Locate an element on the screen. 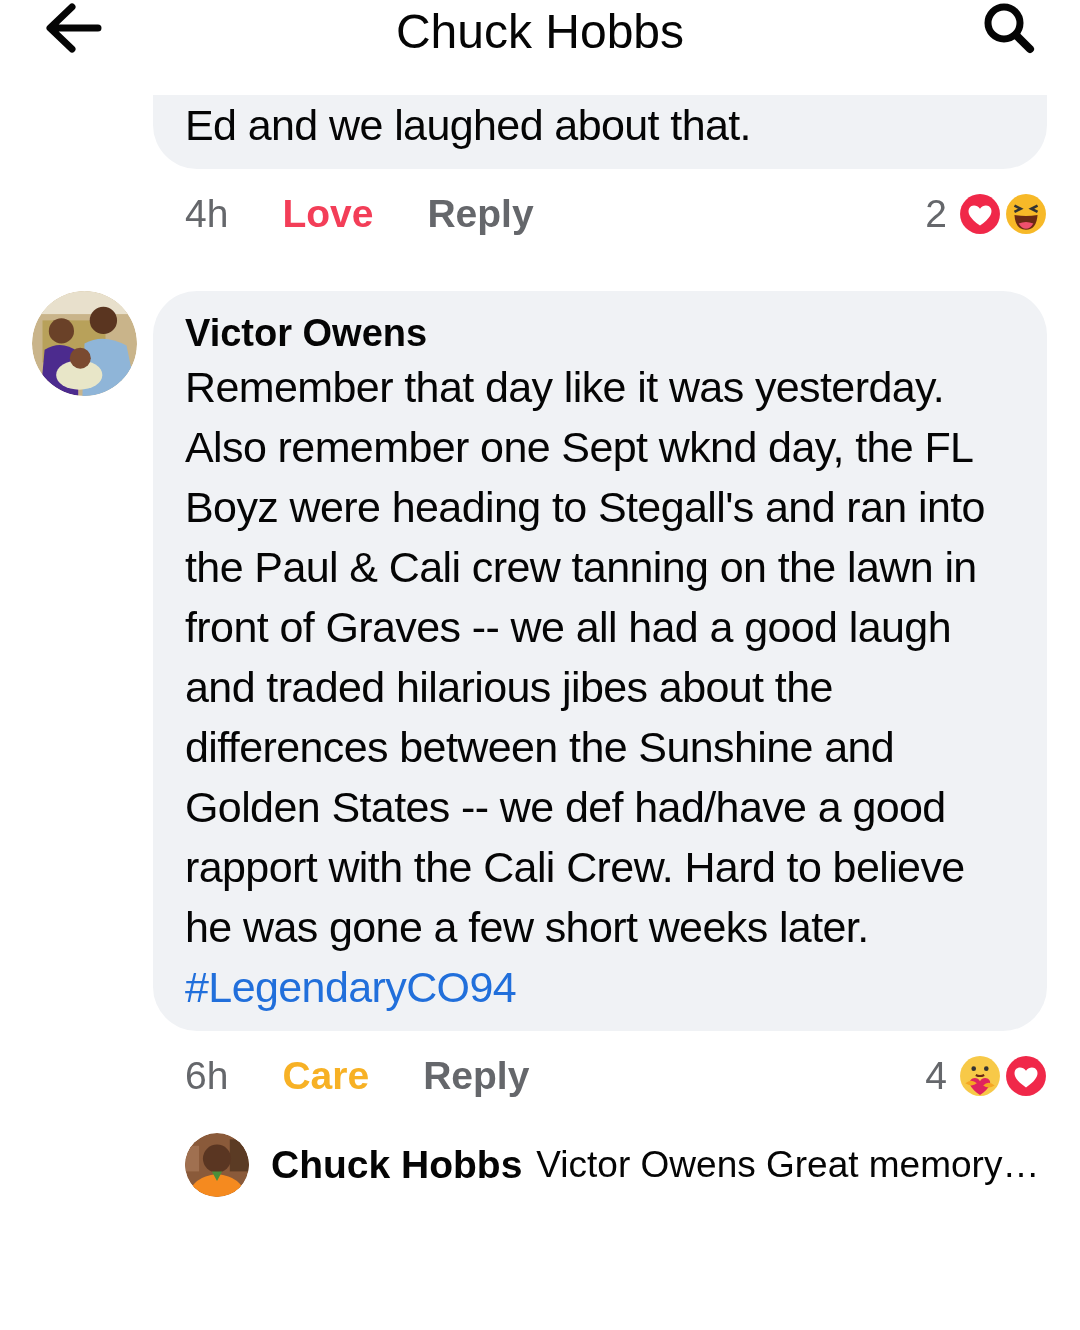 The image size is (1080, 1330). comment-text: Ed and we laughed about that. is located at coordinates (468, 125).